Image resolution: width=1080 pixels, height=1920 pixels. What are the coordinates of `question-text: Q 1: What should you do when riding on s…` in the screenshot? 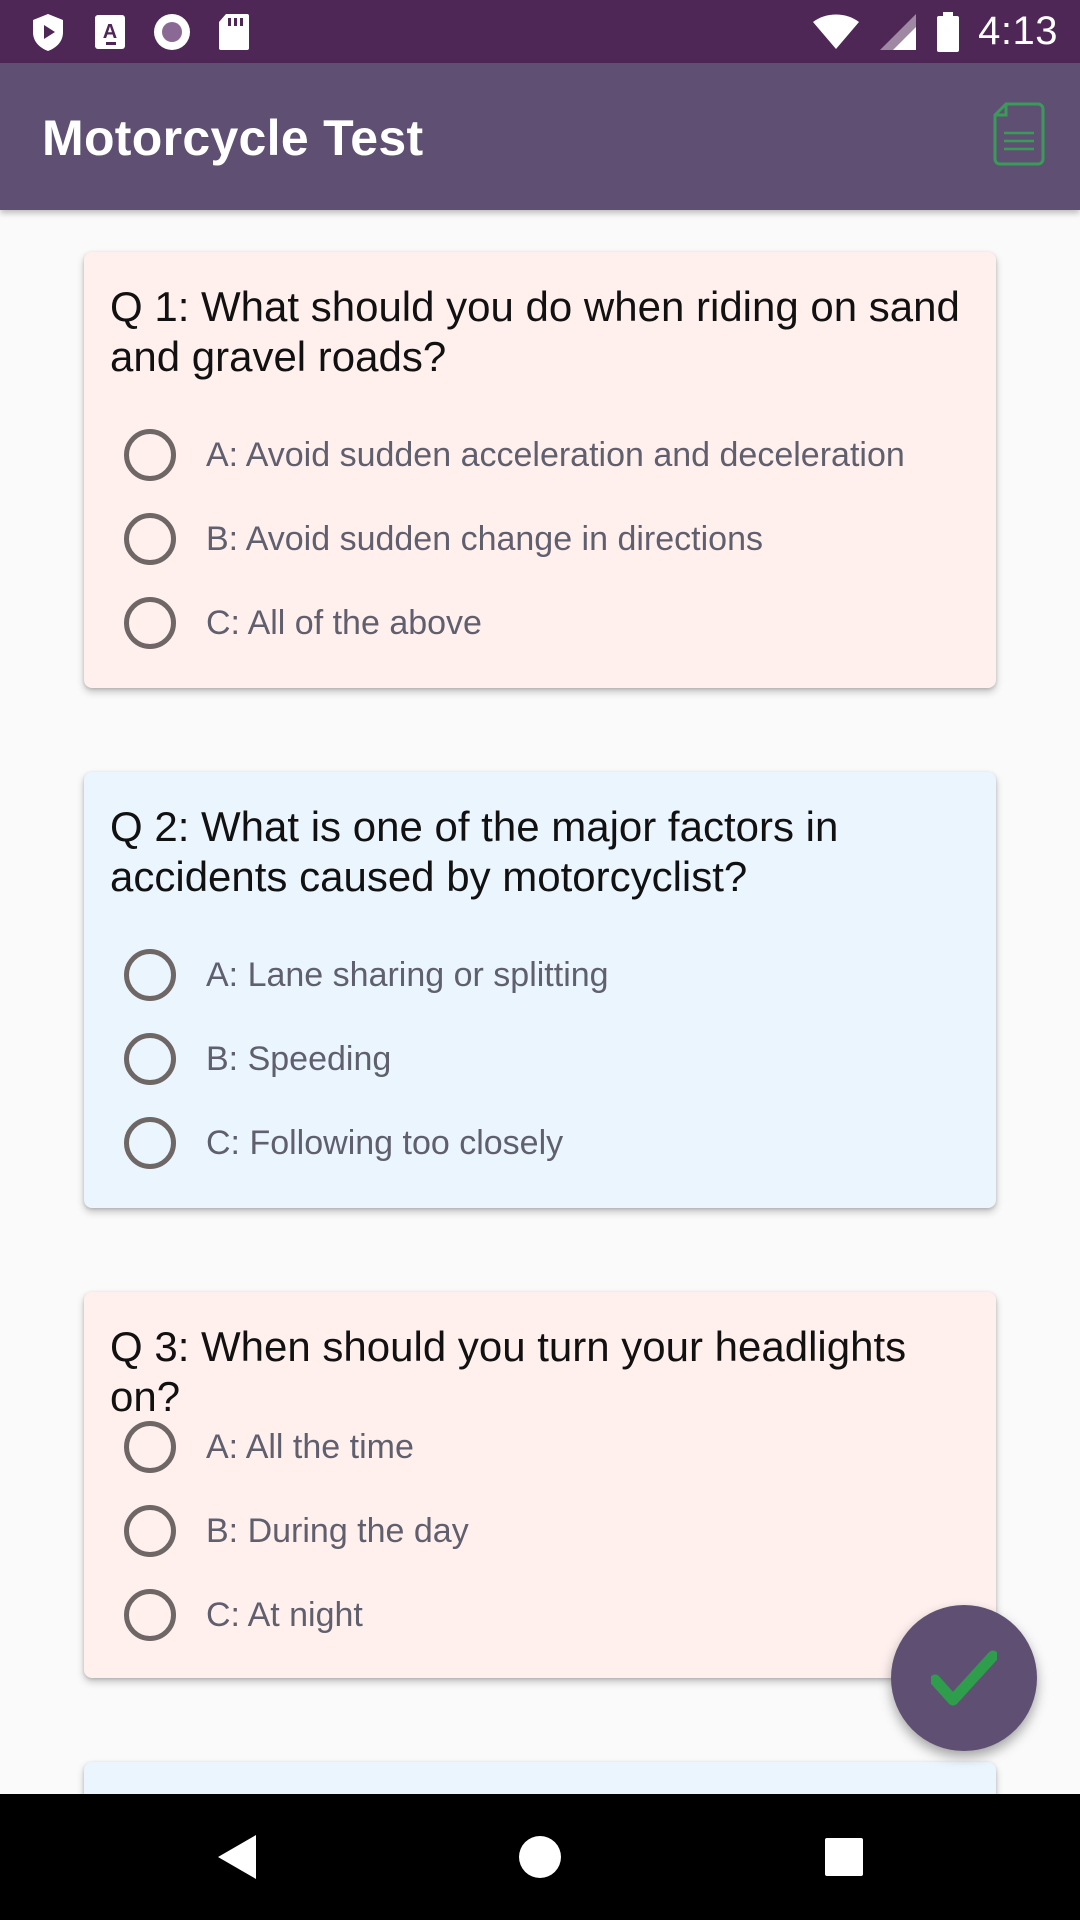 It's located at (535, 331).